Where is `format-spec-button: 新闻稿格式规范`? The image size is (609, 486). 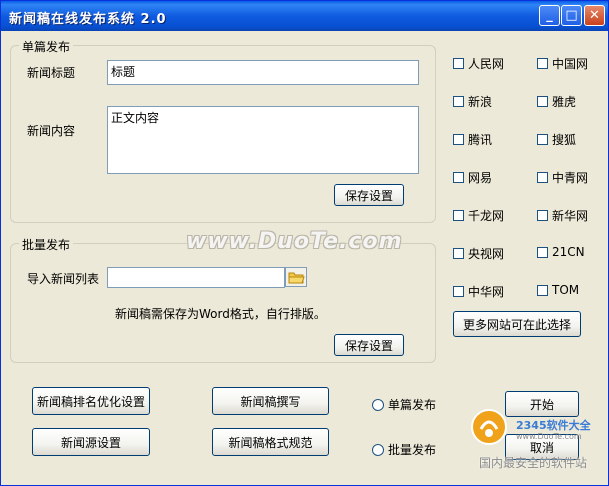
format-spec-button: 新闻稿格式规范 is located at coordinates (270, 442).